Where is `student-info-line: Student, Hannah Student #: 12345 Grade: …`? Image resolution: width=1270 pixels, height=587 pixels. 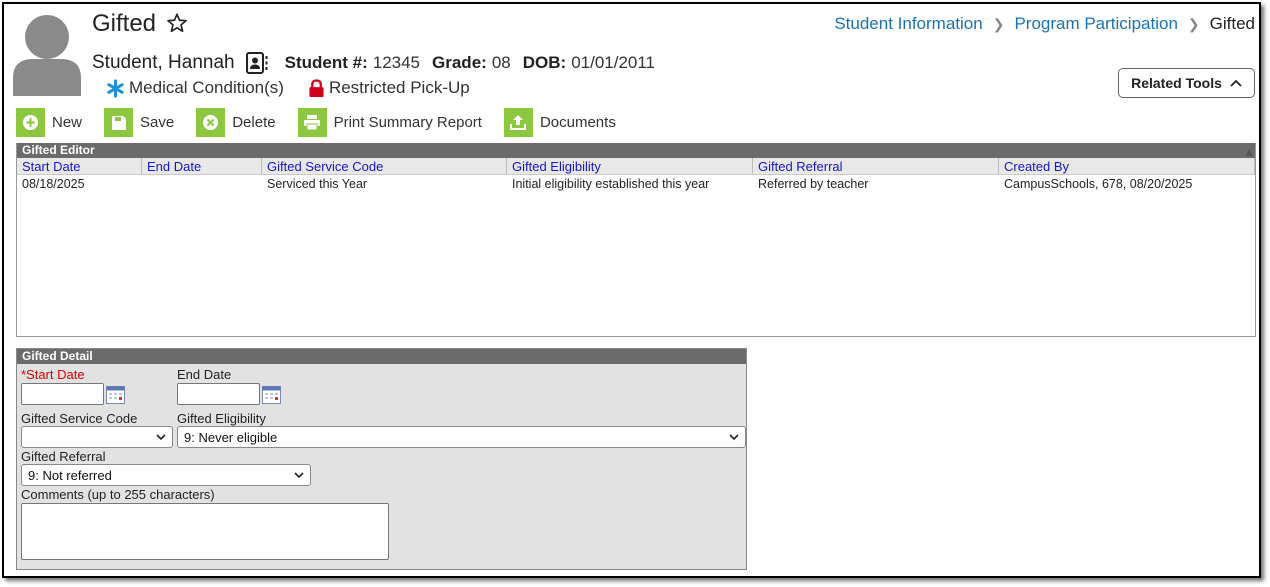
student-info-line: Student, Hannah Student #: 12345 Grade: … is located at coordinates (379, 63).